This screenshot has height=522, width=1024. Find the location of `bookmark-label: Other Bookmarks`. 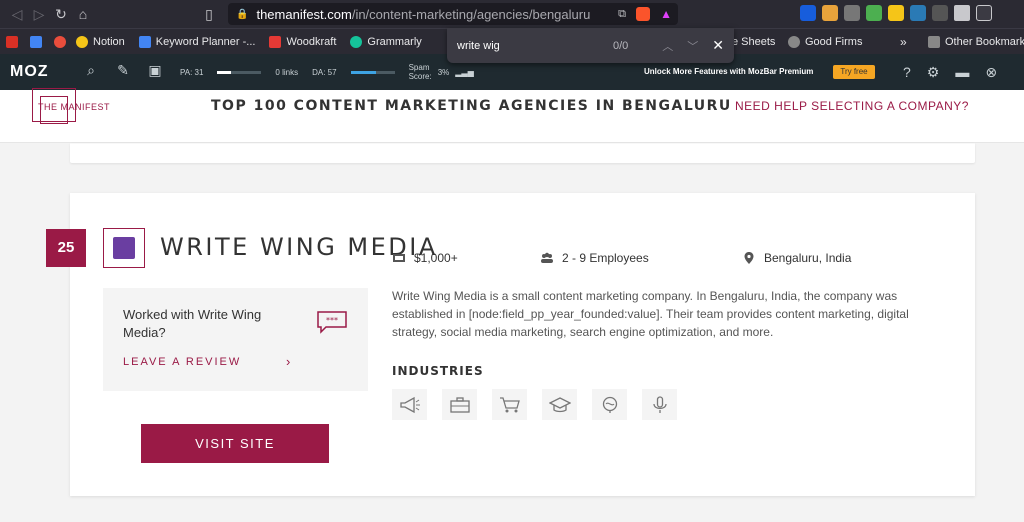

bookmark-label: Other Bookmarks is located at coordinates (984, 41).